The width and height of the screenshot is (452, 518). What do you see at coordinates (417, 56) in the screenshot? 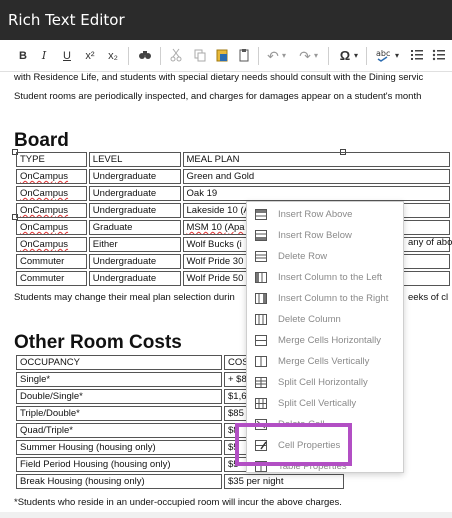
I see `numbered-list-icon` at bounding box center [417, 56].